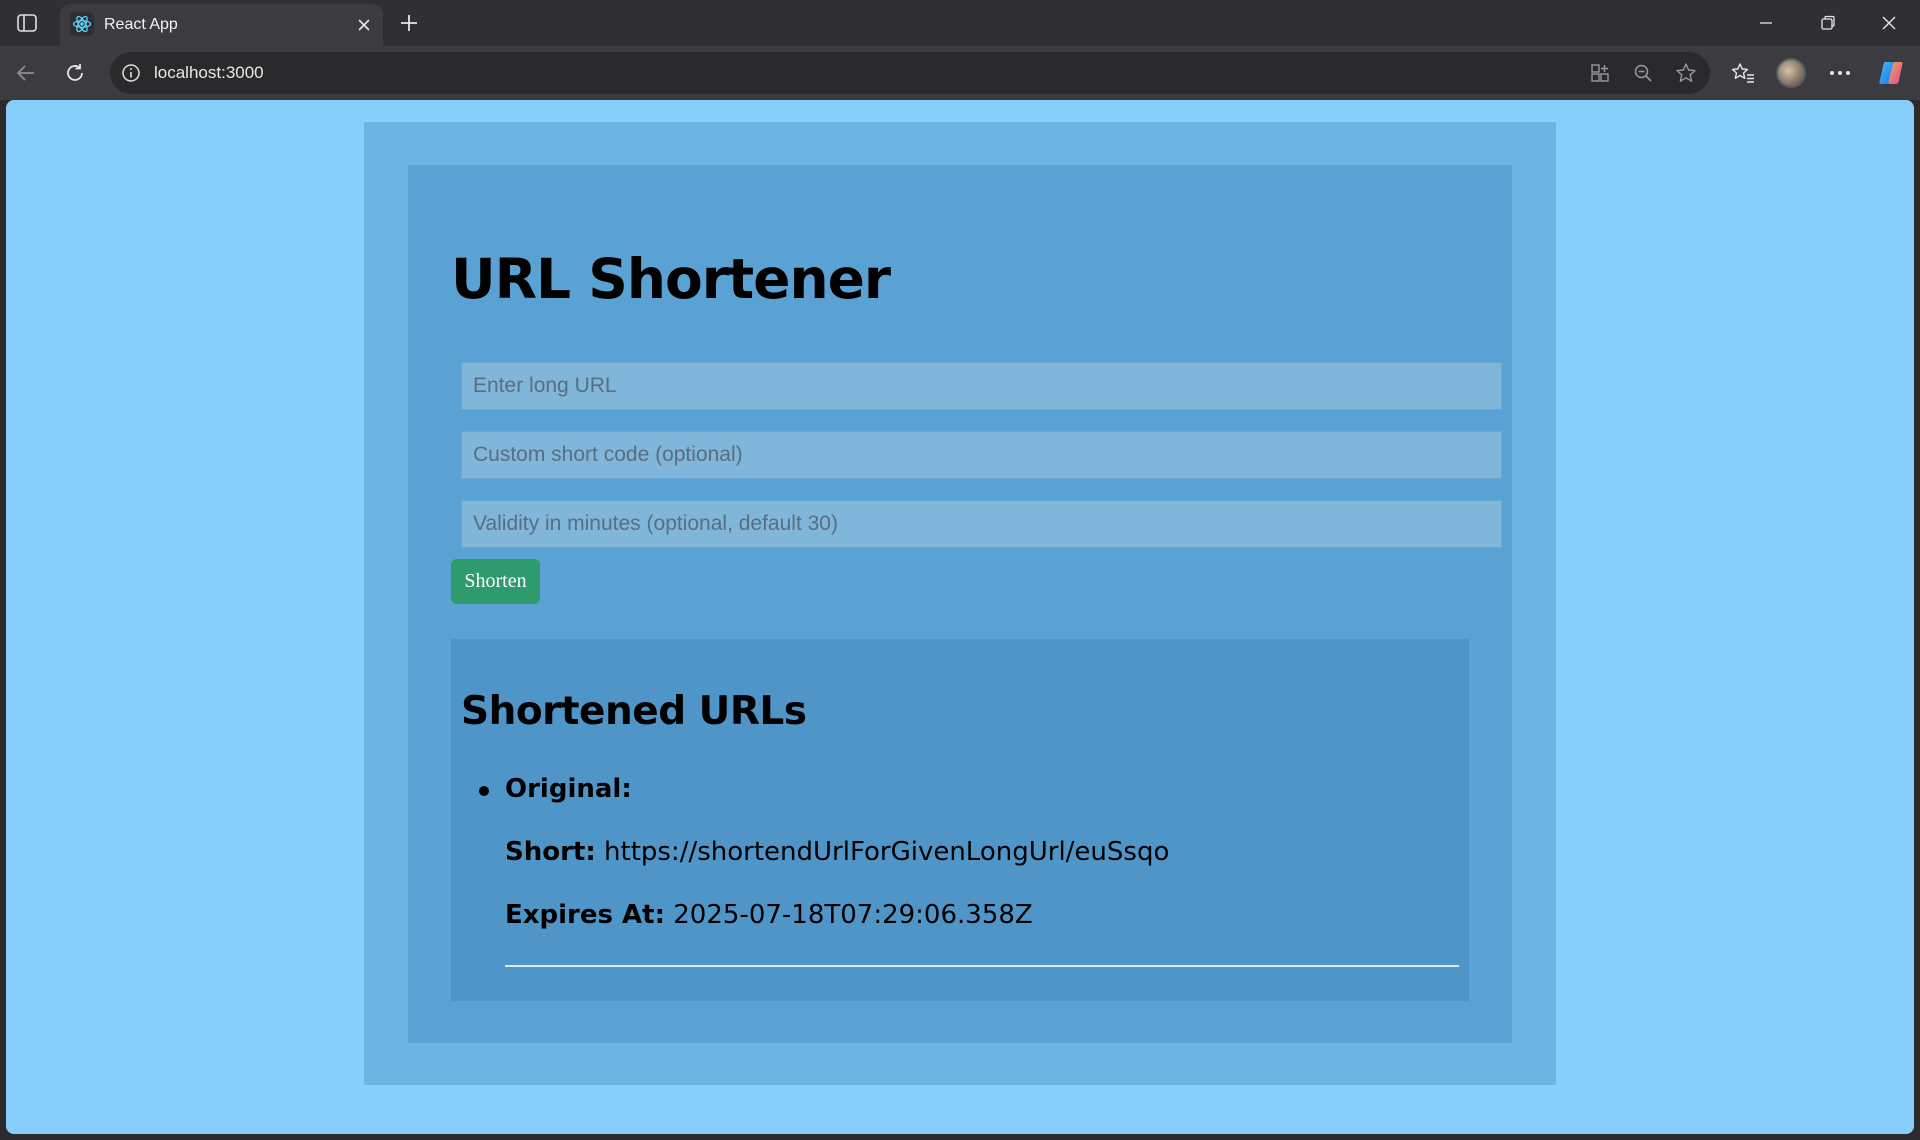  I want to click on short-label: Short:, so click(550, 852).